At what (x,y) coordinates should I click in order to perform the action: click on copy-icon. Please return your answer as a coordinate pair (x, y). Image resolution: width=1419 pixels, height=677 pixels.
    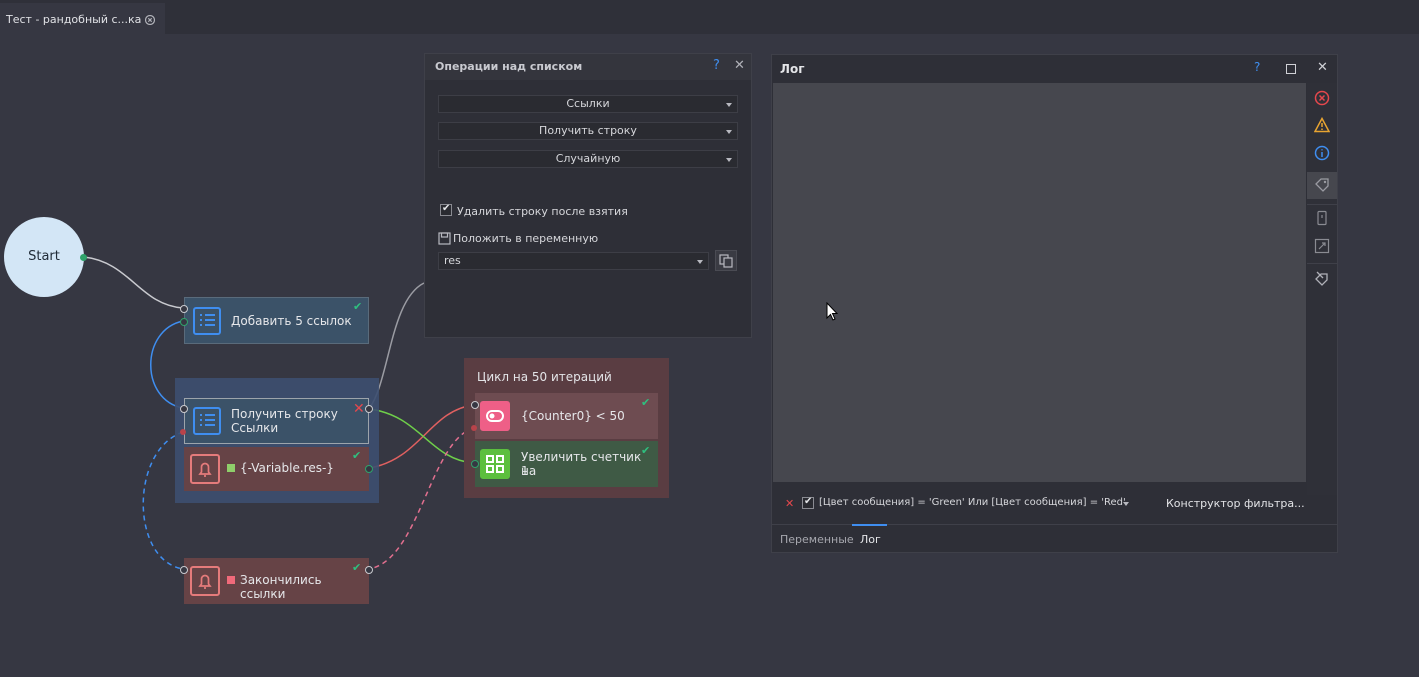
    Looking at the image, I should click on (726, 261).